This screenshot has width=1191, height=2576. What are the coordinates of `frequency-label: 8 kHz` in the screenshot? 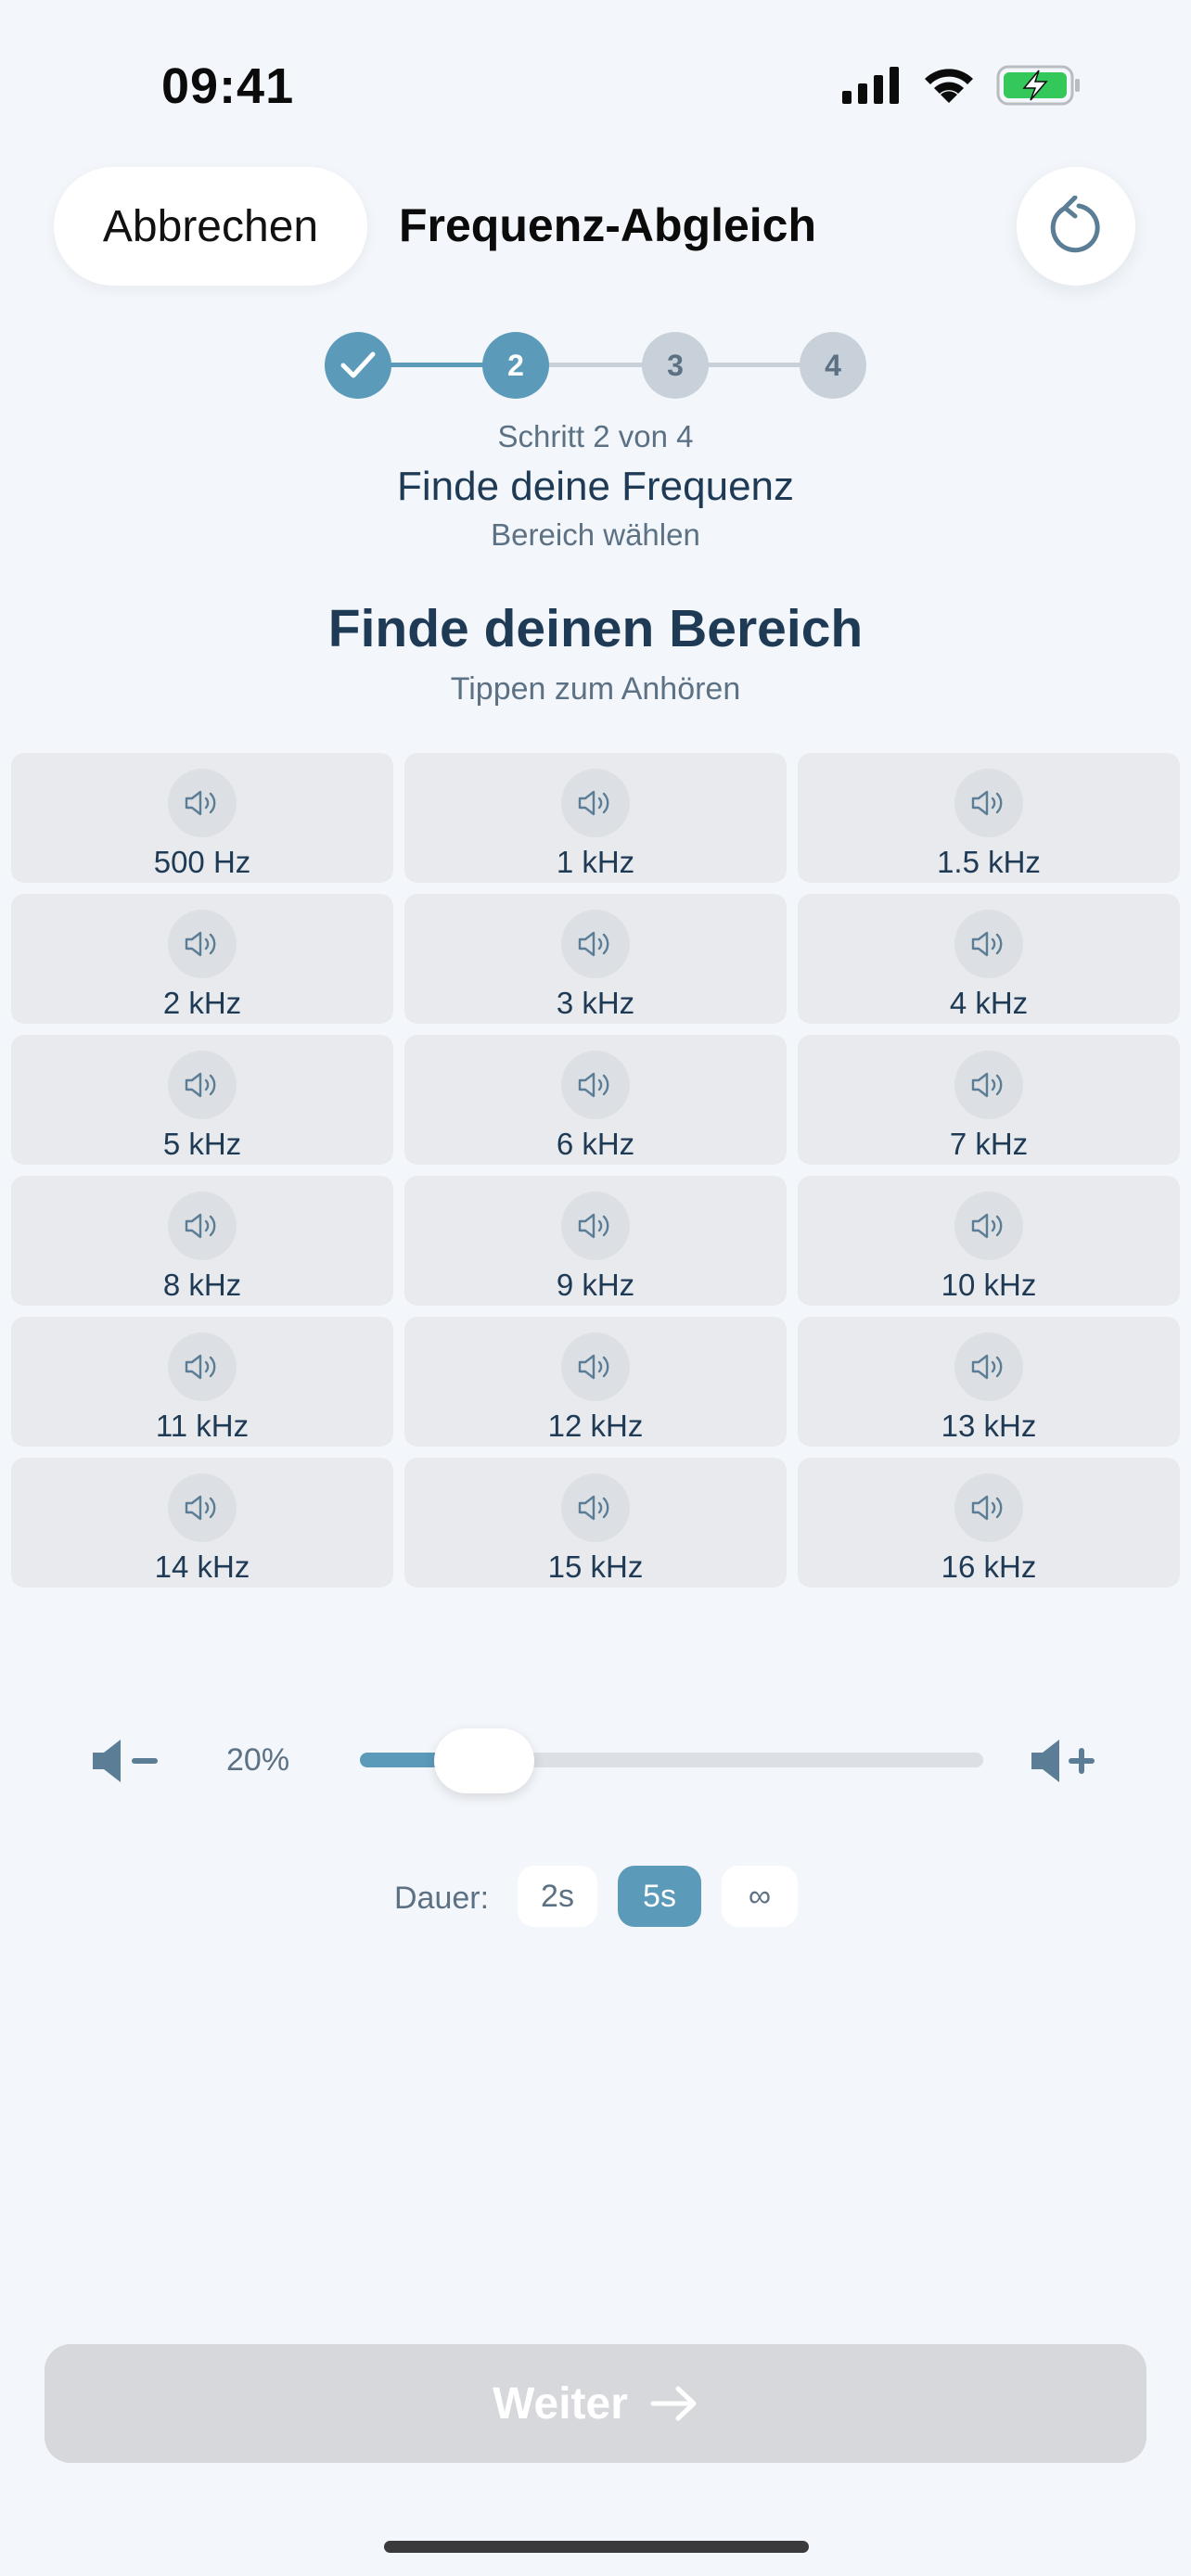 It's located at (202, 1285).